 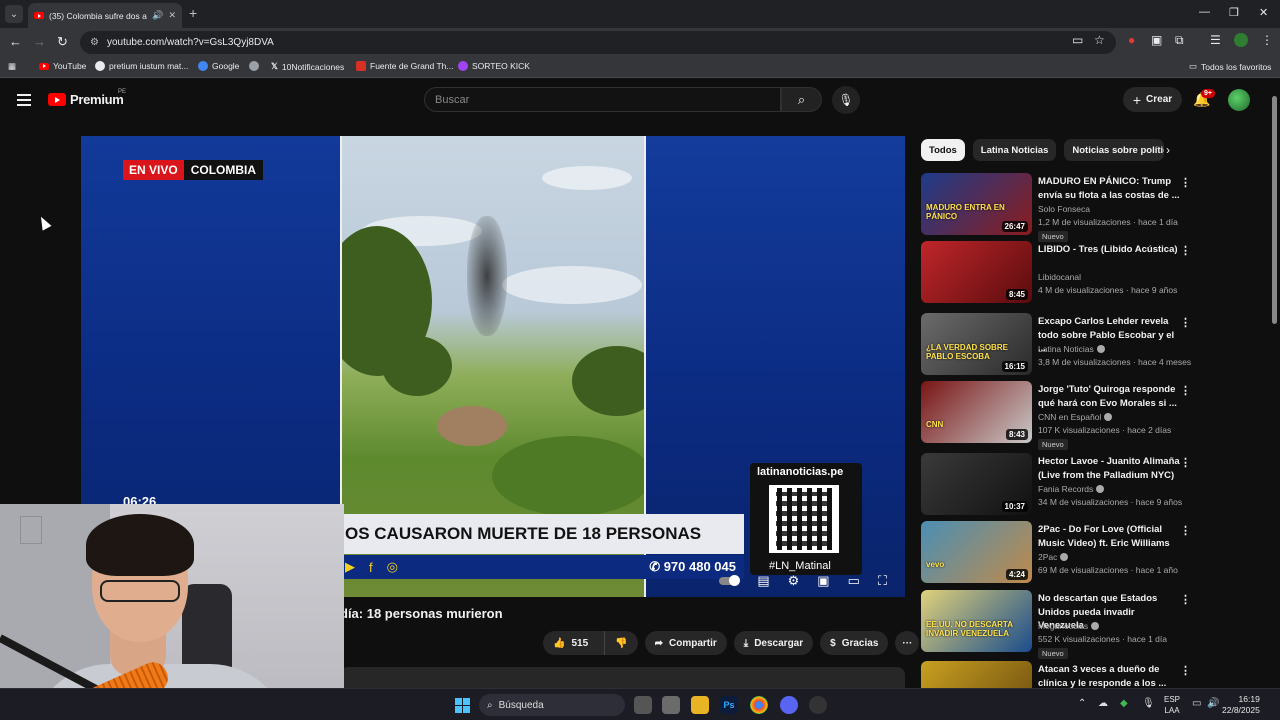 I want to click on autoplay-toggle, so click(x=730, y=580).